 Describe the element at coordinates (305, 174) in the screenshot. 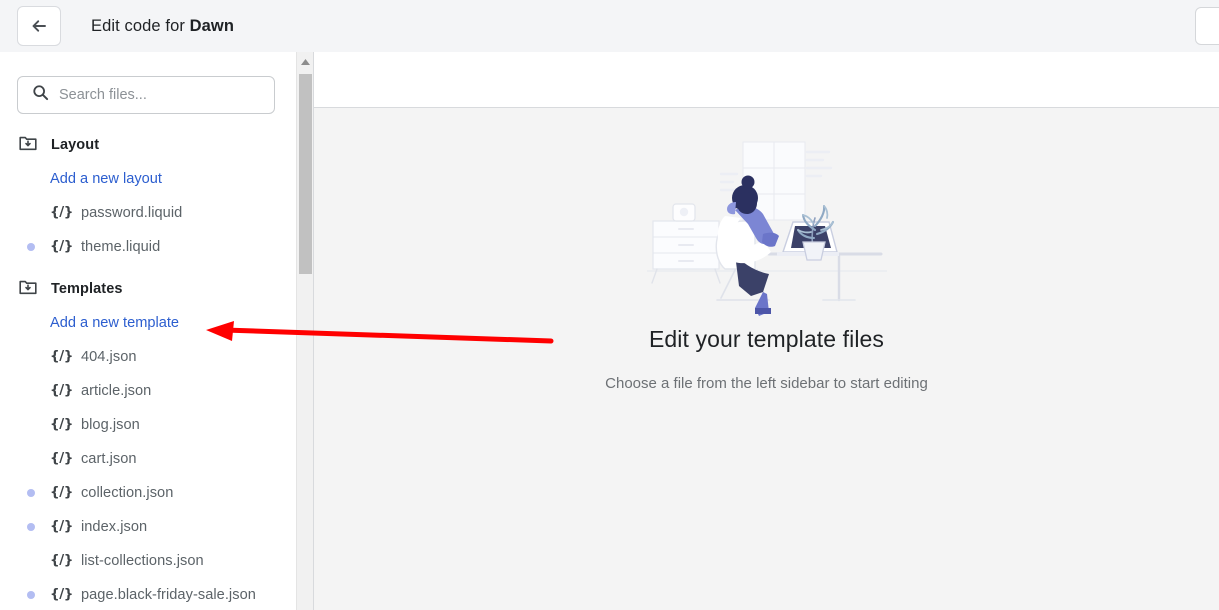

I see `scrollbar-thumb` at that location.